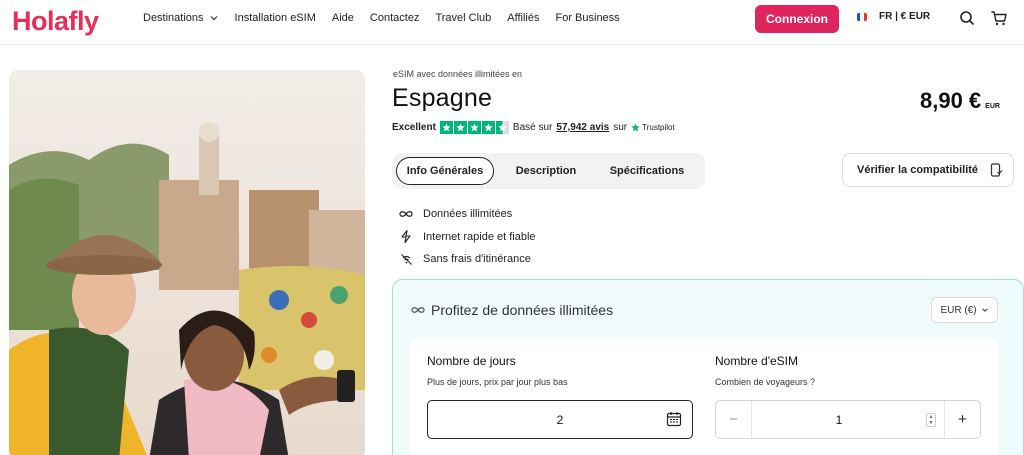 The width and height of the screenshot is (1024, 455). Describe the element at coordinates (582, 127) in the screenshot. I see `reviews-link: 57,942 avis` at that location.